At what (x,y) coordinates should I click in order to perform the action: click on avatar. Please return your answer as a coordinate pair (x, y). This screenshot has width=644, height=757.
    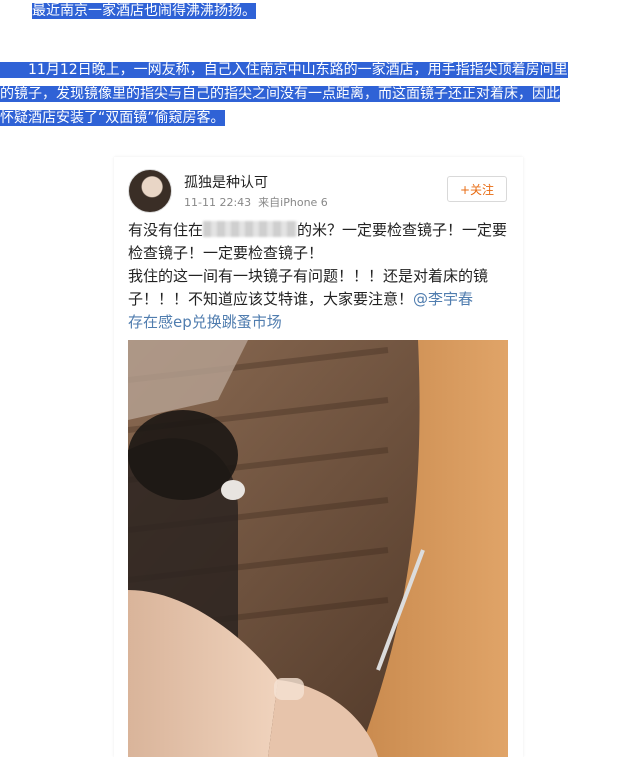
    Looking at the image, I should click on (150, 191).